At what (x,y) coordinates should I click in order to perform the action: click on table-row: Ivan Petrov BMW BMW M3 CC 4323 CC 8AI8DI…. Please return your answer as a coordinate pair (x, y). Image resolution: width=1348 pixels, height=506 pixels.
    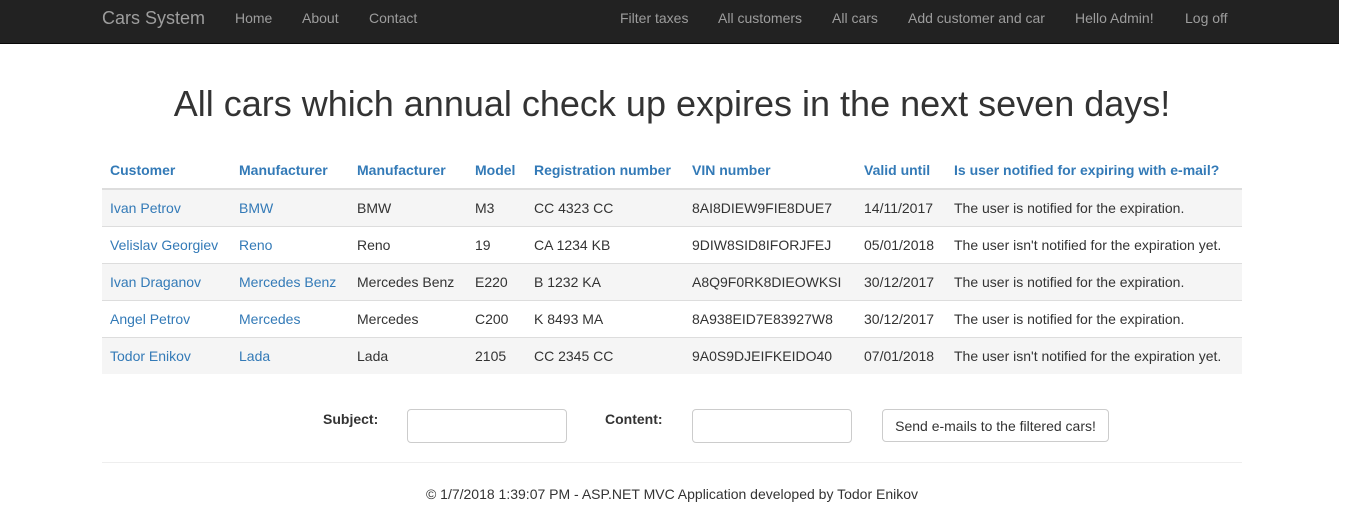
    Looking at the image, I should click on (672, 207).